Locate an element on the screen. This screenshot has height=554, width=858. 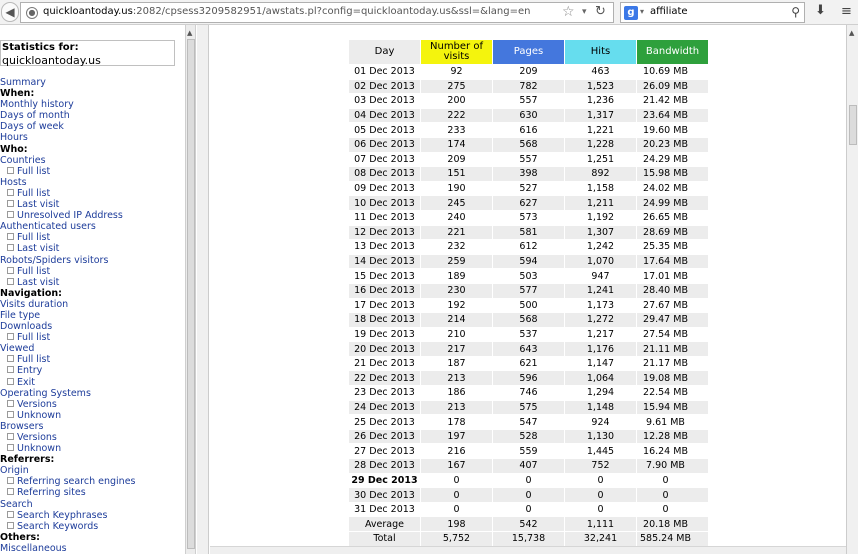
sidebar-item: Downloads is located at coordinates (92, 326).